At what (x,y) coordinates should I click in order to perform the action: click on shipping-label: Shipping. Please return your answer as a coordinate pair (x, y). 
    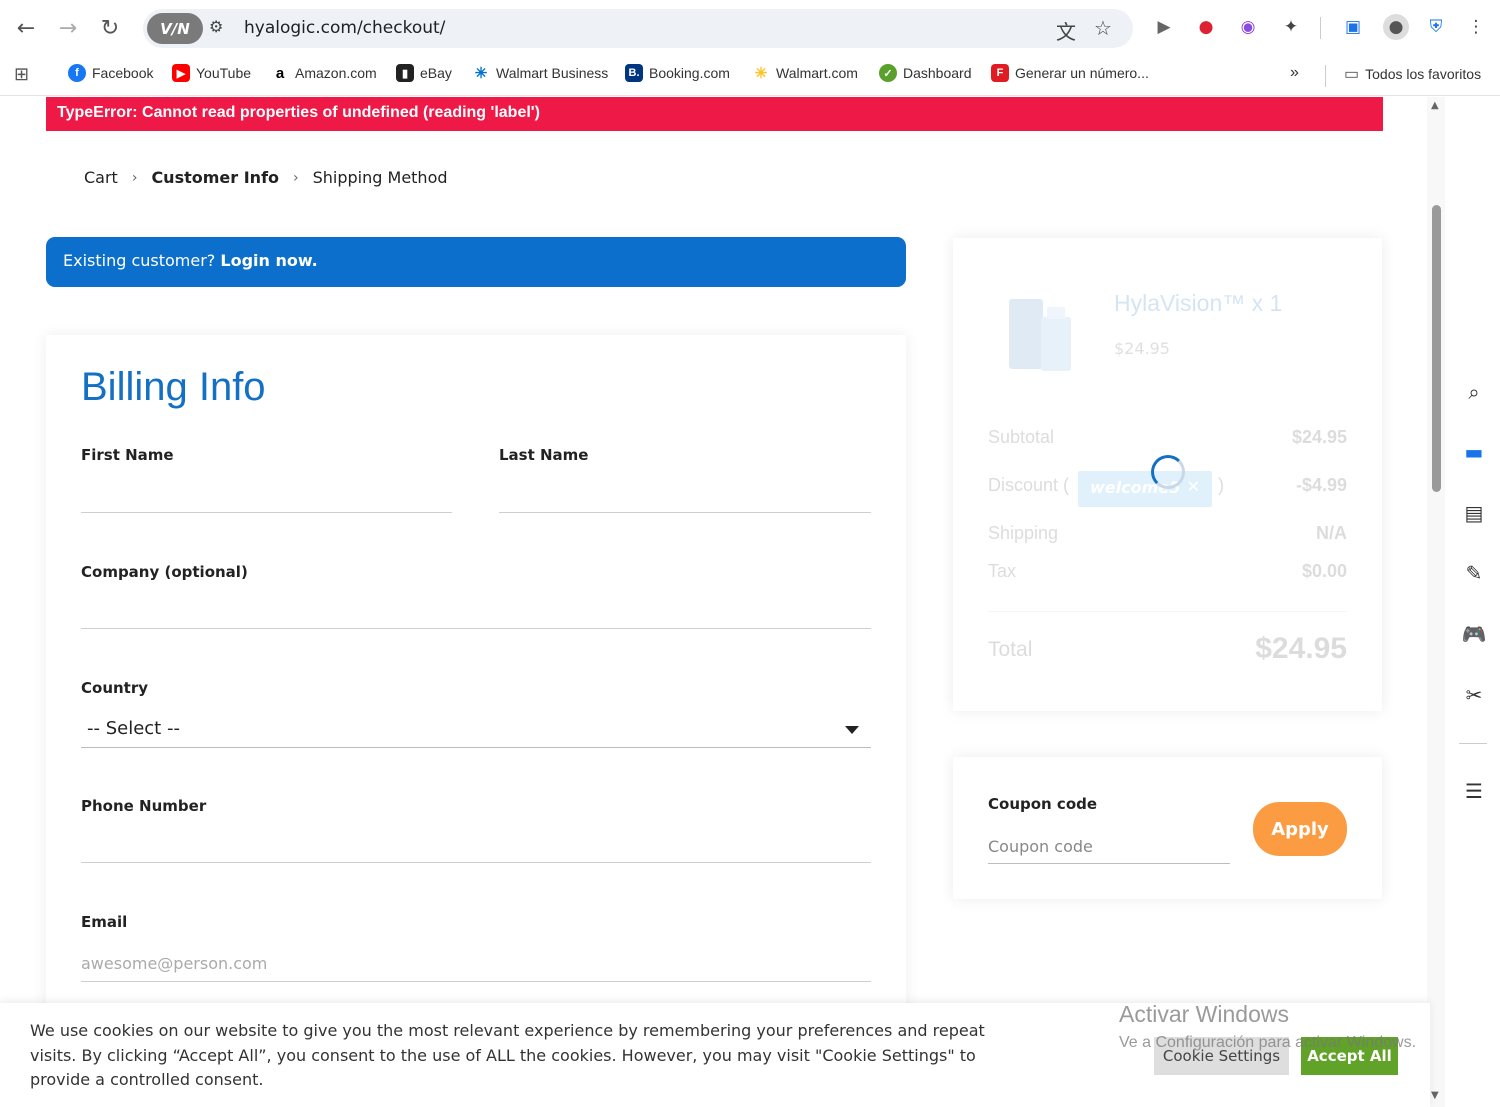
    Looking at the image, I should click on (1023, 533).